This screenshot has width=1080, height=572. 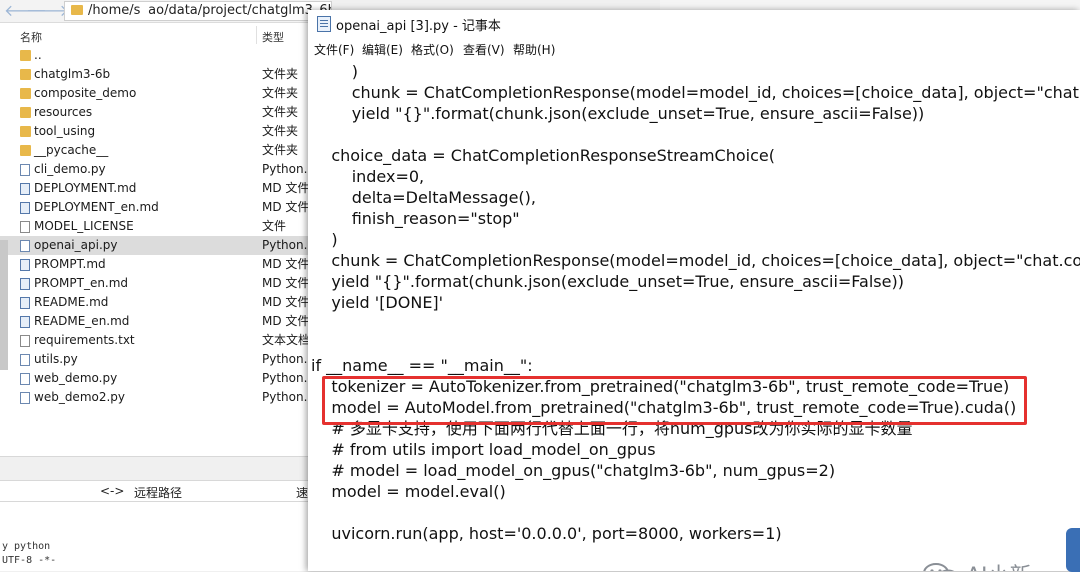 I want to click on file-type: 文本文档, so click(x=286, y=340).